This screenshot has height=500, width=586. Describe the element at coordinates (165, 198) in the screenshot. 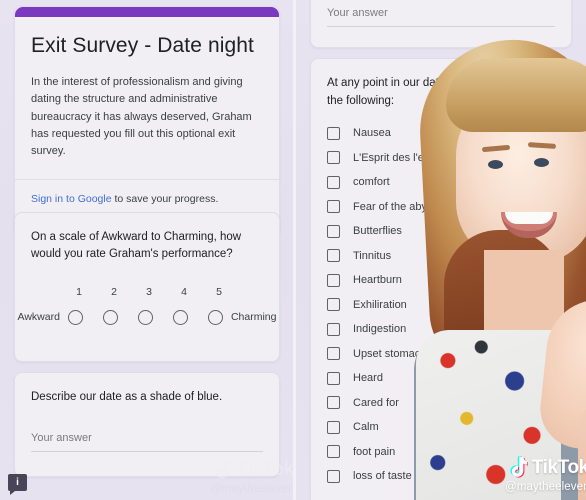

I see `signin-notice-text: to save your progress.` at that location.